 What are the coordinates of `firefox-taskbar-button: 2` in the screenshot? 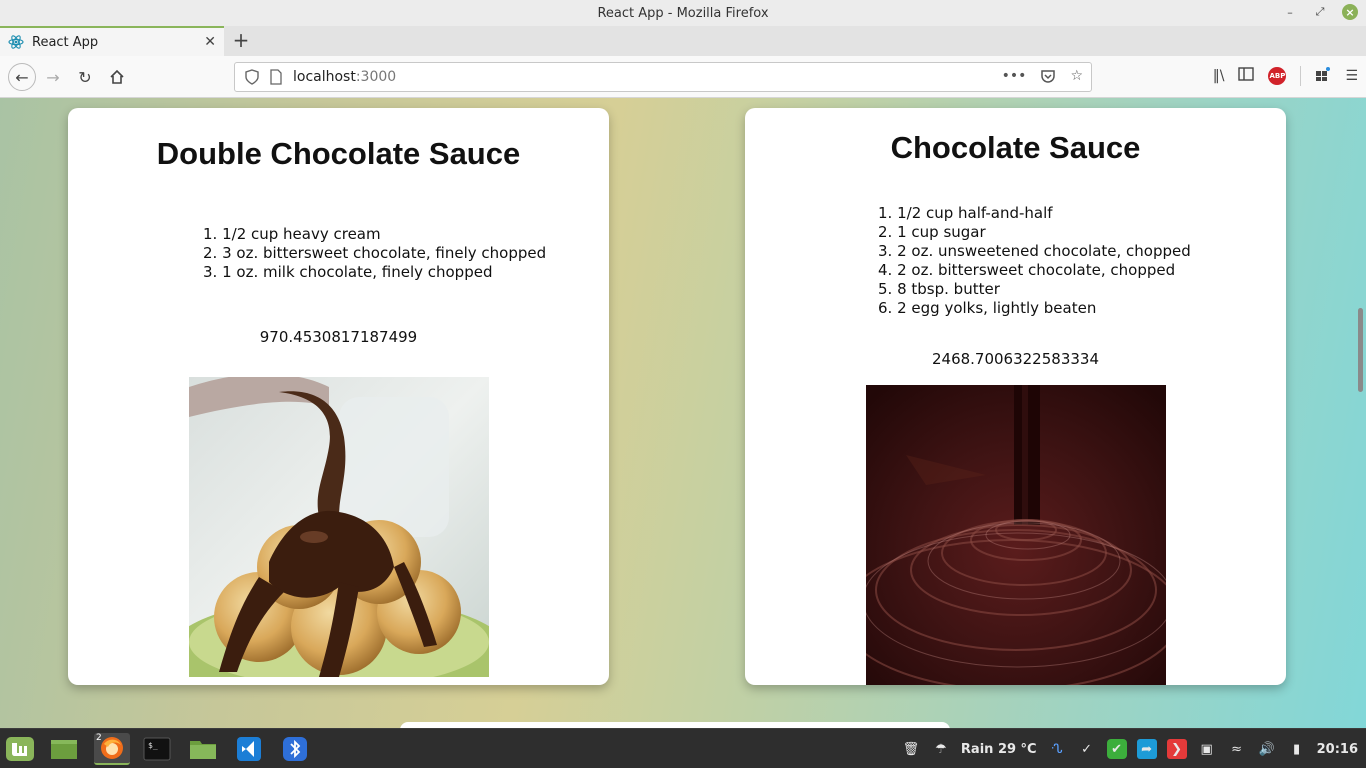 It's located at (112, 749).